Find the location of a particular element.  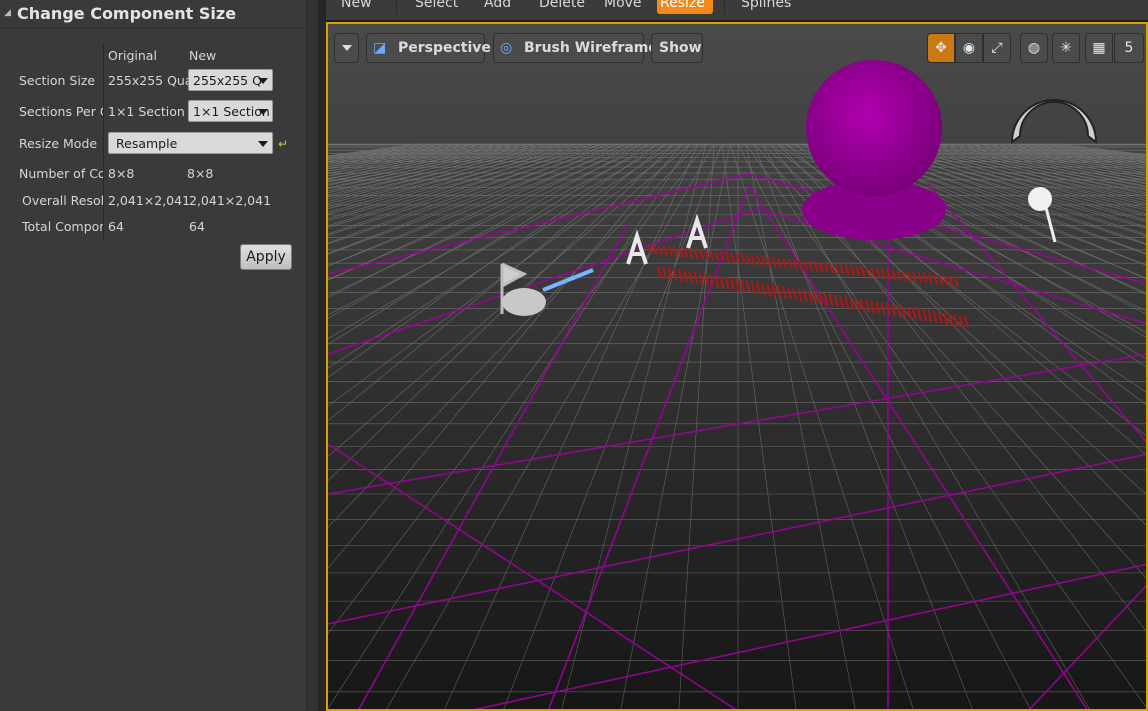

perspective-label: Perspective is located at coordinates (444, 48).